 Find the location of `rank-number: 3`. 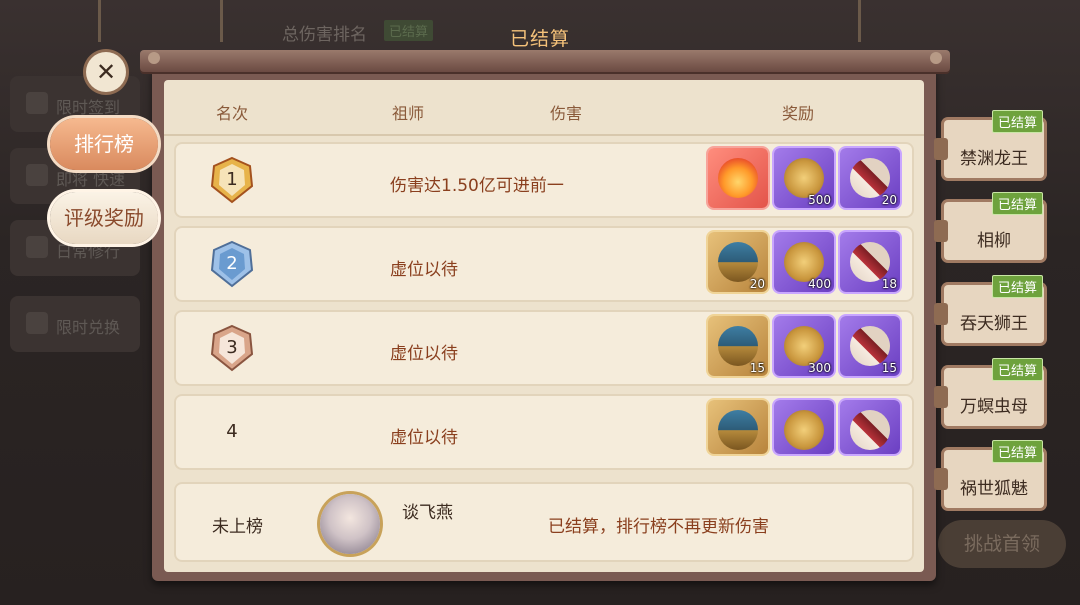

rank-number: 3 is located at coordinates (232, 347).